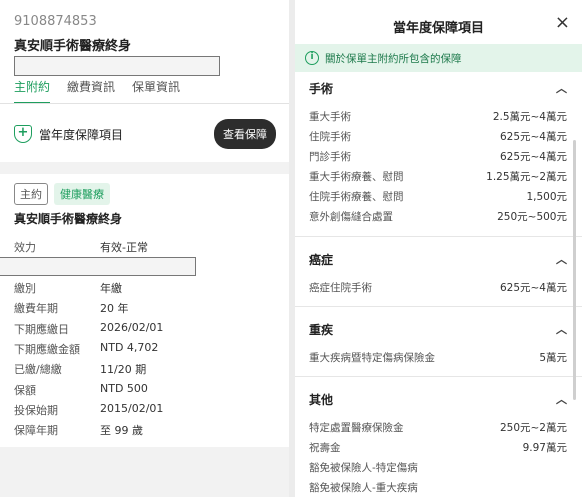 The height and width of the screenshot is (497, 582). What do you see at coordinates (438, 216) in the screenshot?
I see `coverage-item: 意外創傷縫合處置 250元~500元` at bounding box center [438, 216].